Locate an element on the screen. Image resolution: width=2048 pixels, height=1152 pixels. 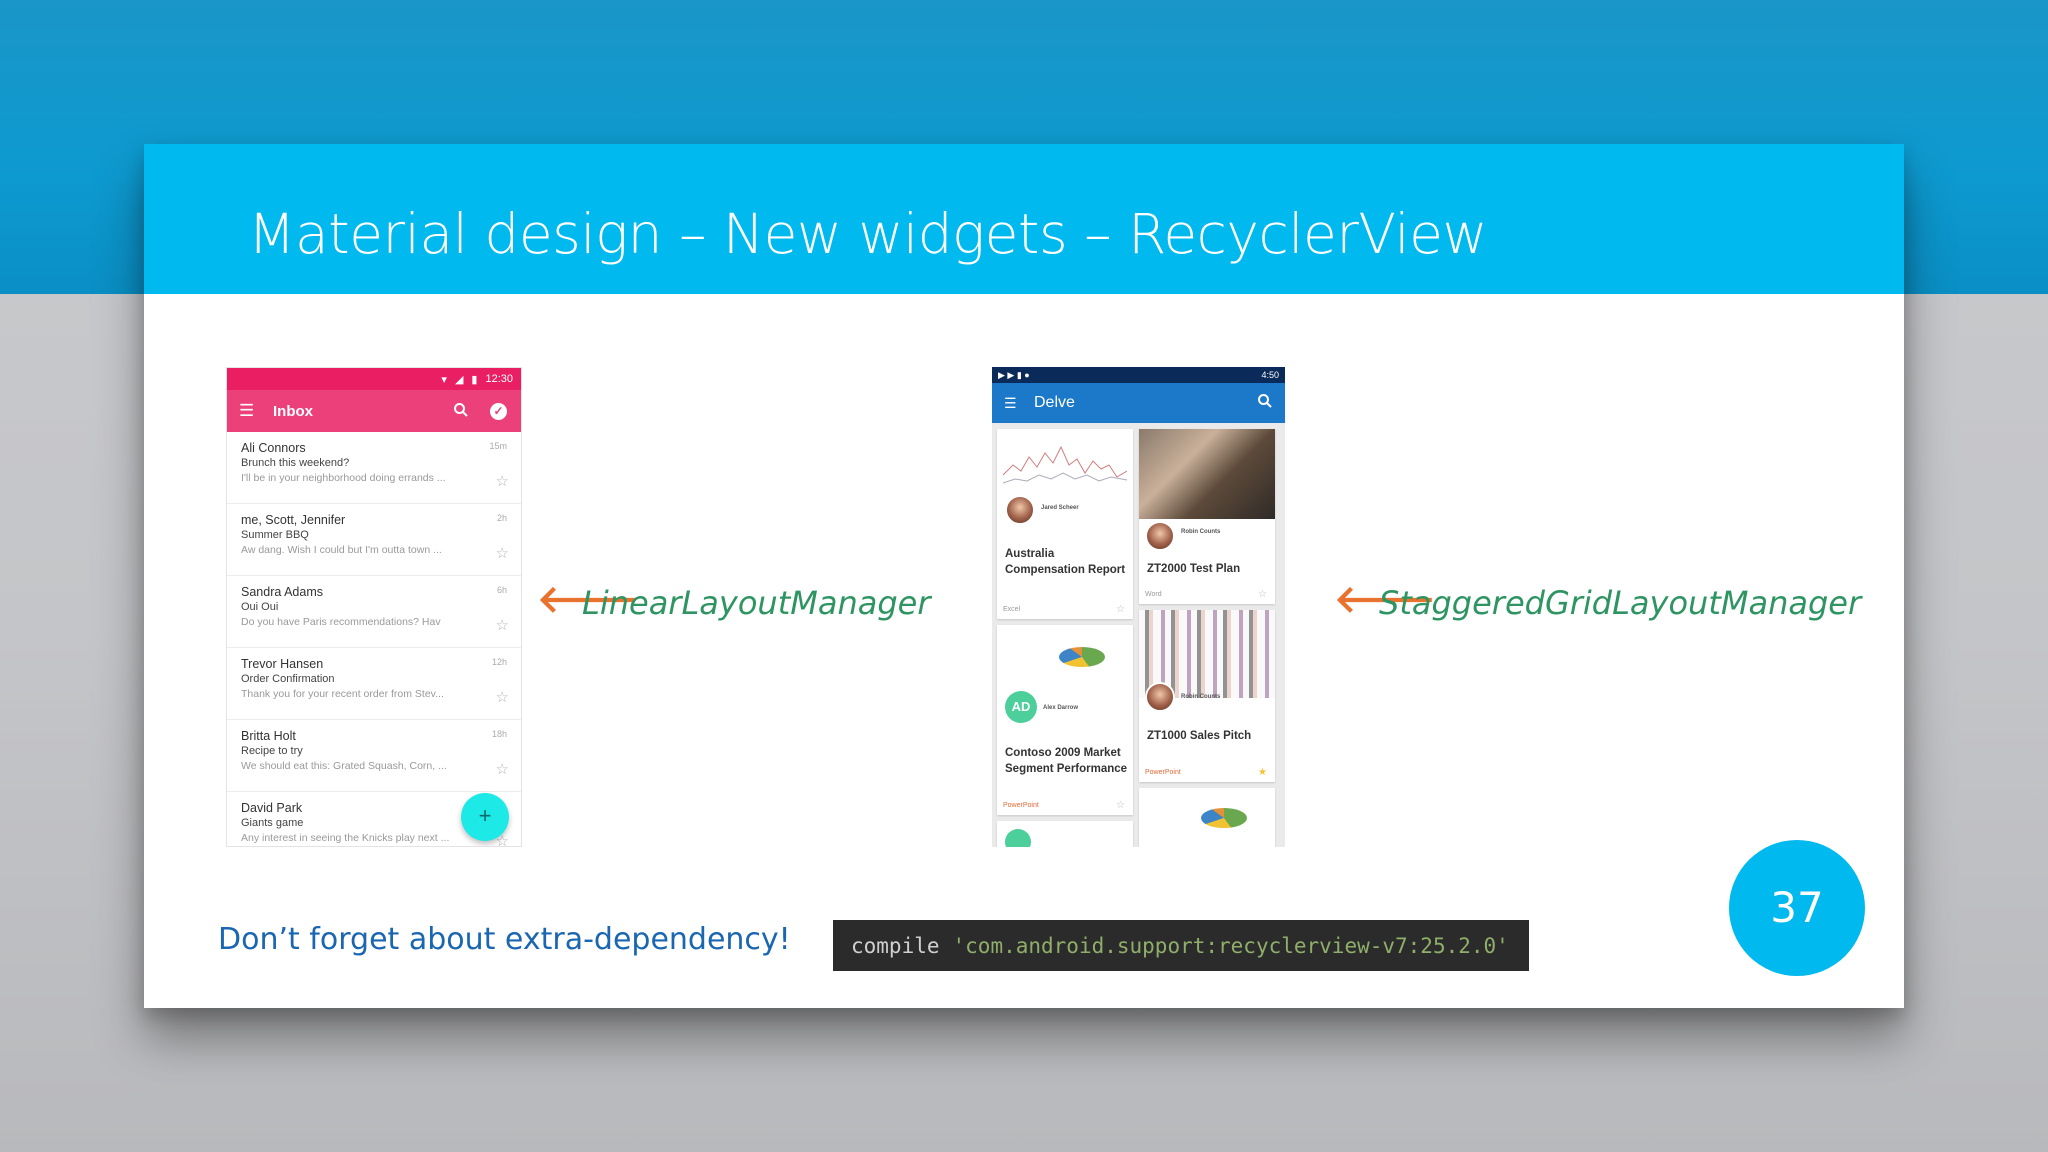
email-sender: Trevor Hansen is located at coordinates (282, 664).